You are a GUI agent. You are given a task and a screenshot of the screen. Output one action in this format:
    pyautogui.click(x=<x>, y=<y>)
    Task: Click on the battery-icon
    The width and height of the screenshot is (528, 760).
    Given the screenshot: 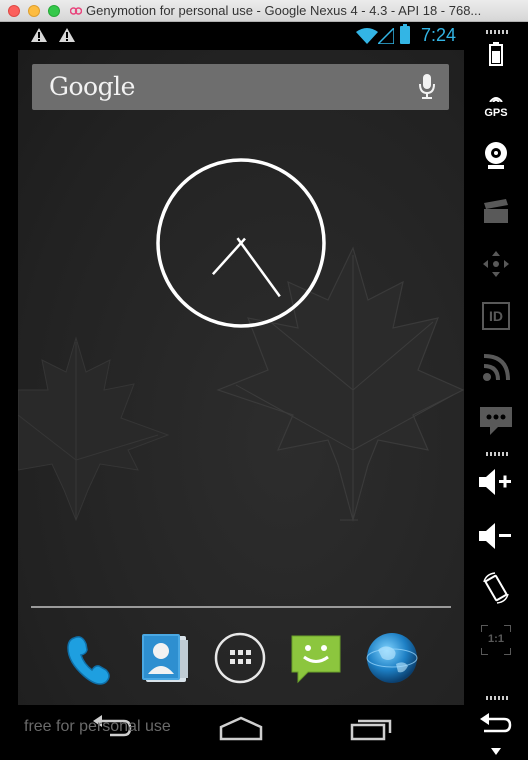 What is the action you would take?
    pyautogui.click(x=496, y=54)
    